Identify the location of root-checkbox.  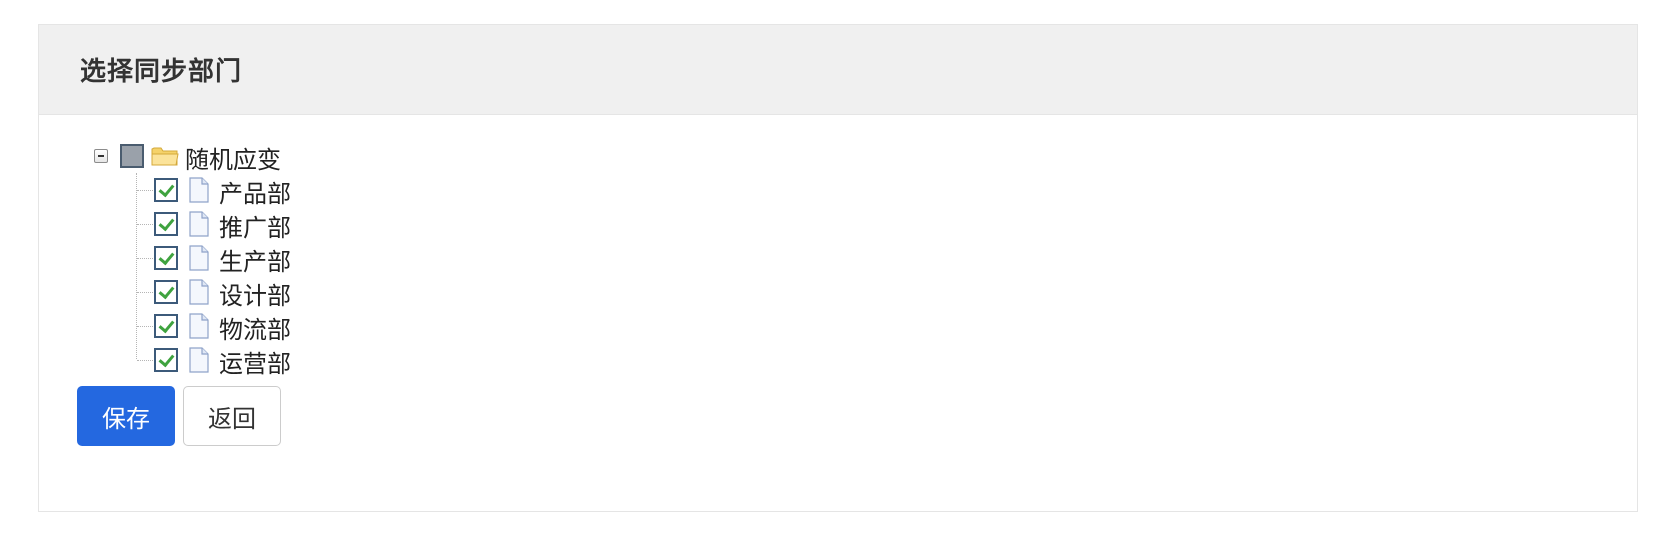
(132, 156).